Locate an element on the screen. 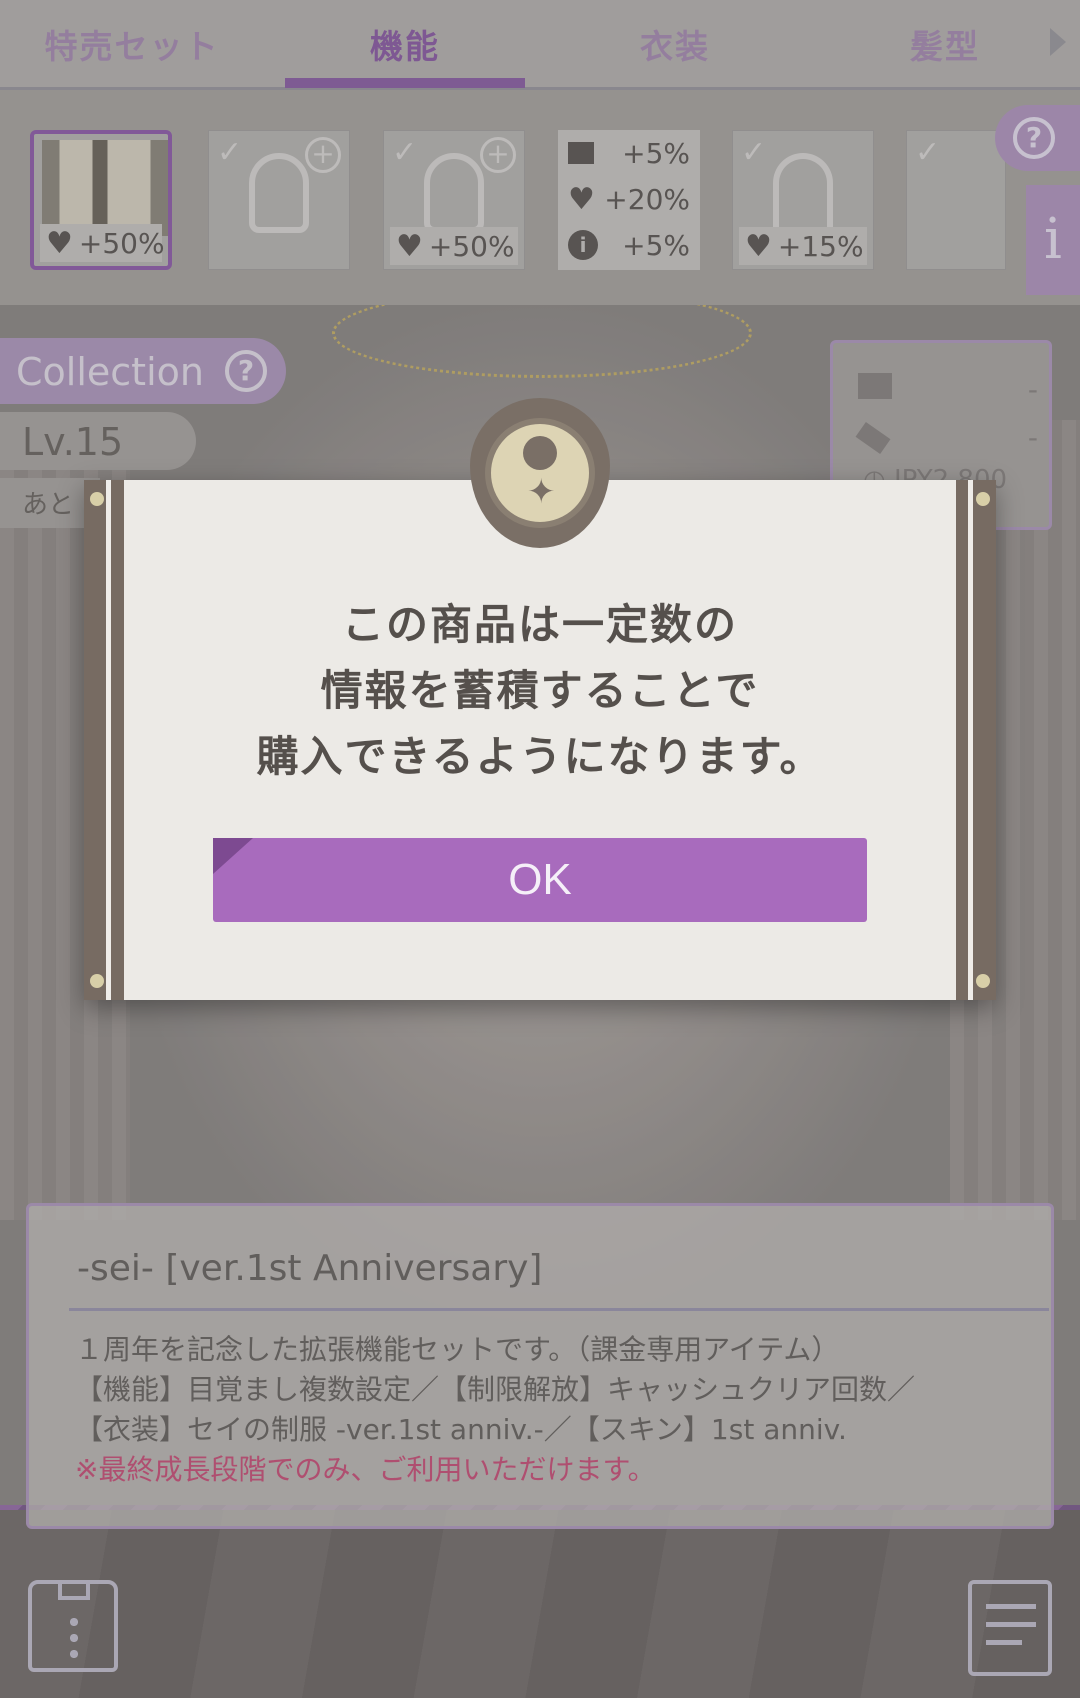 The image size is (1080, 1698). scroll-rod-right is located at coordinates (976, 740).